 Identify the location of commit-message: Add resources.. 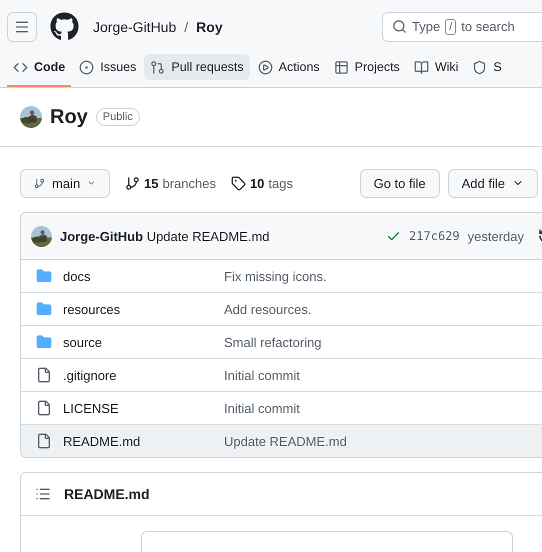
(383, 309).